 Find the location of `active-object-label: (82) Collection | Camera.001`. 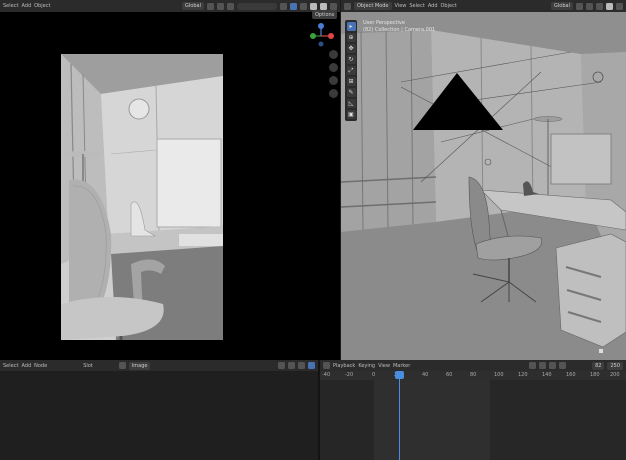

active-object-label: (82) Collection | Camera.001 is located at coordinates (399, 30).